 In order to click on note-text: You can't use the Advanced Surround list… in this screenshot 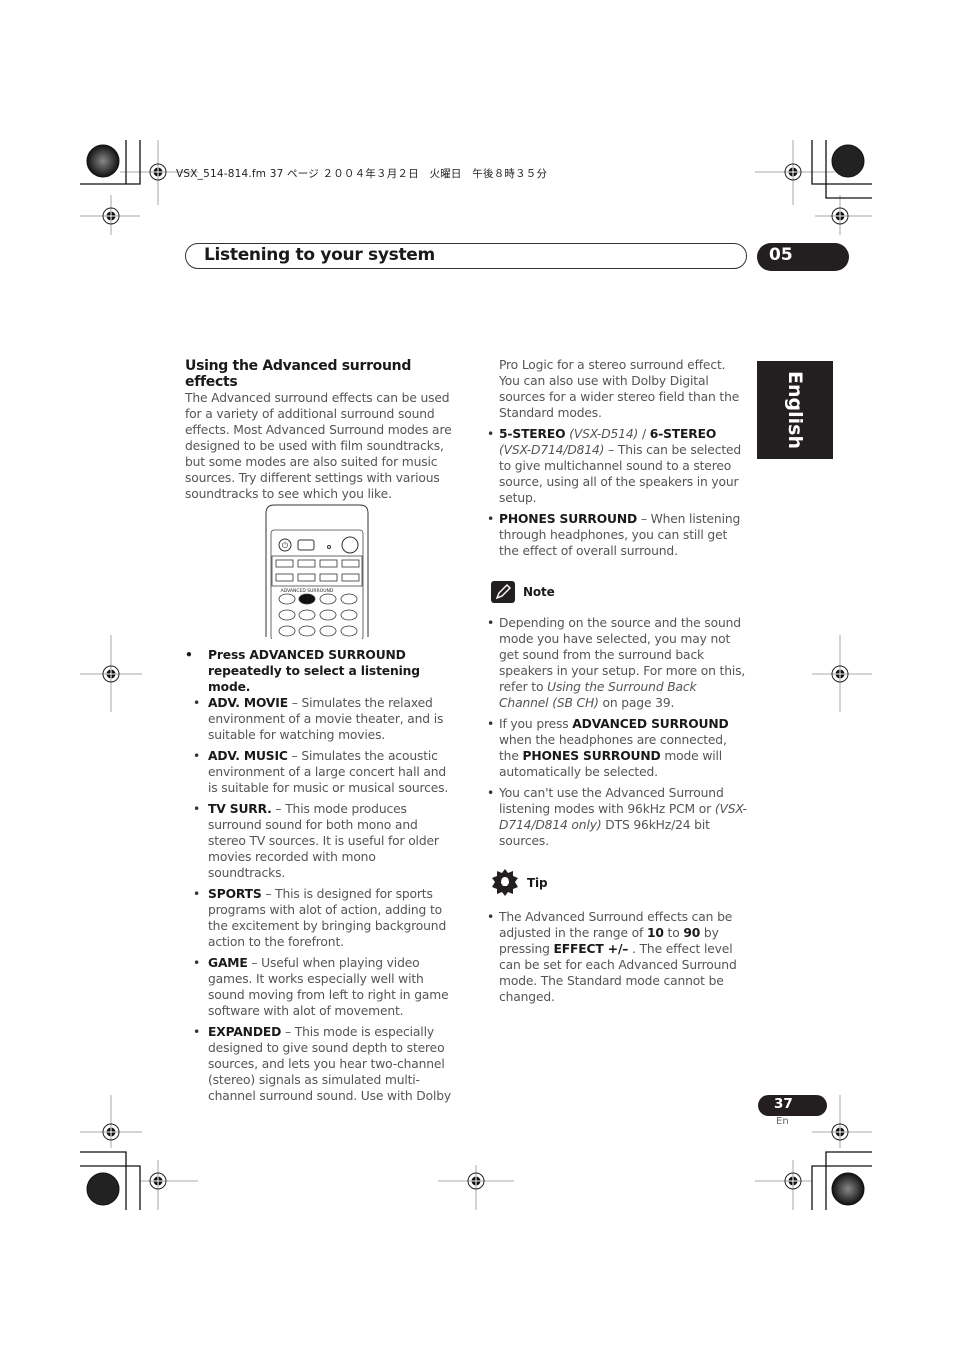, I will do `click(611, 801)`.